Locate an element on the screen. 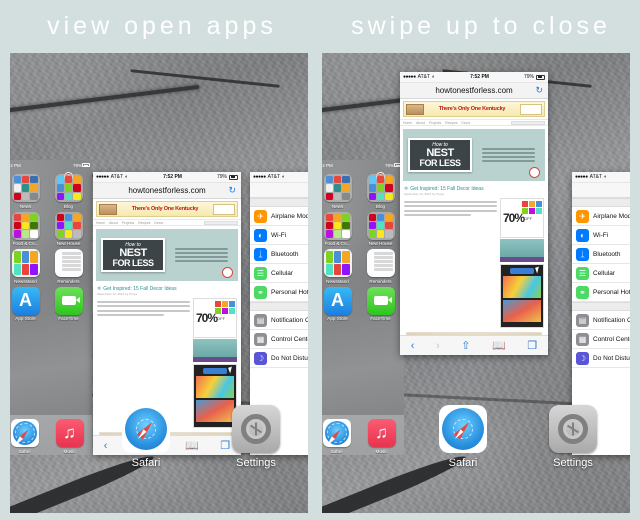 The image size is (640, 520). facetime-icon is located at coordinates (68, 300).